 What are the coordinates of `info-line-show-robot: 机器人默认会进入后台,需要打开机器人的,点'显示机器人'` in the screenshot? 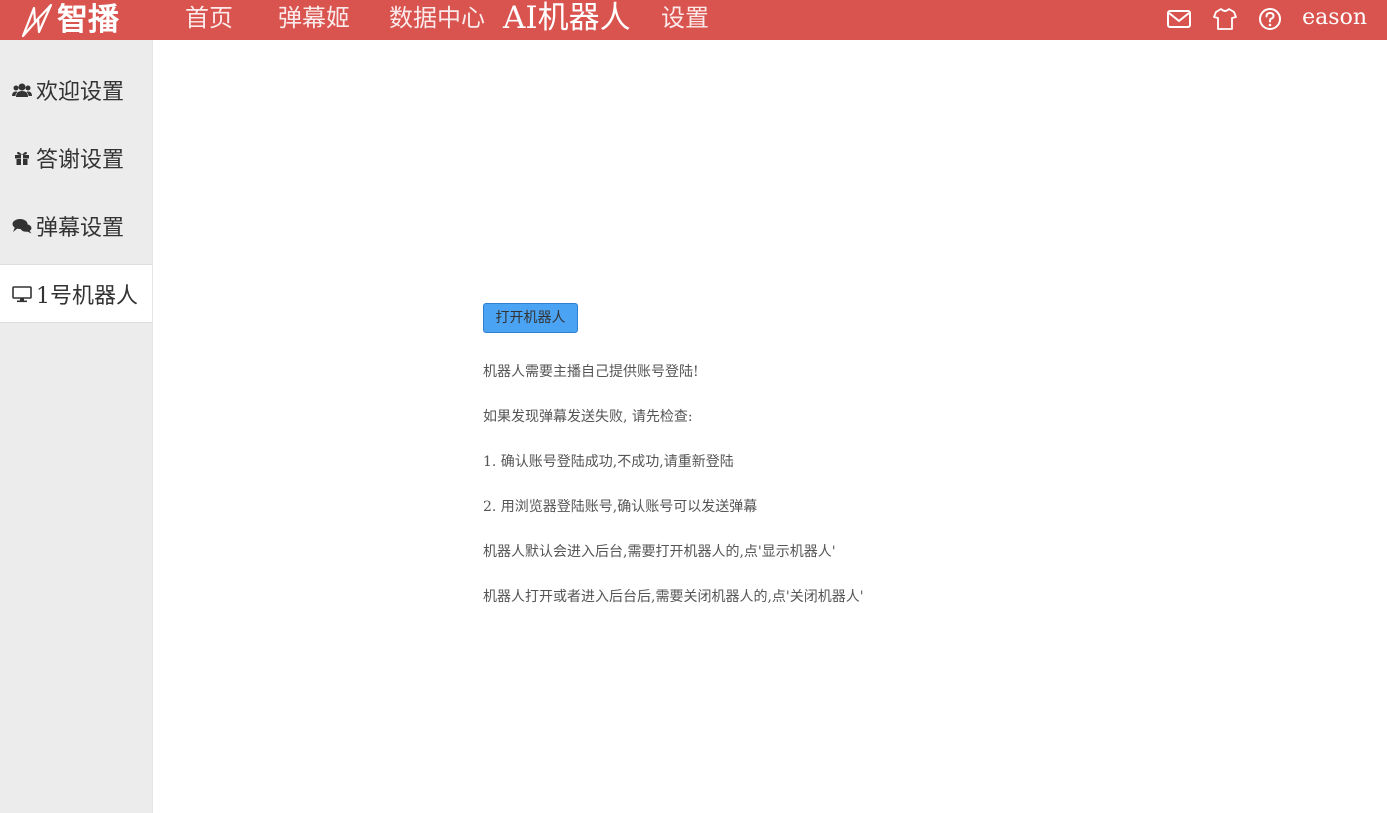 It's located at (659, 552).